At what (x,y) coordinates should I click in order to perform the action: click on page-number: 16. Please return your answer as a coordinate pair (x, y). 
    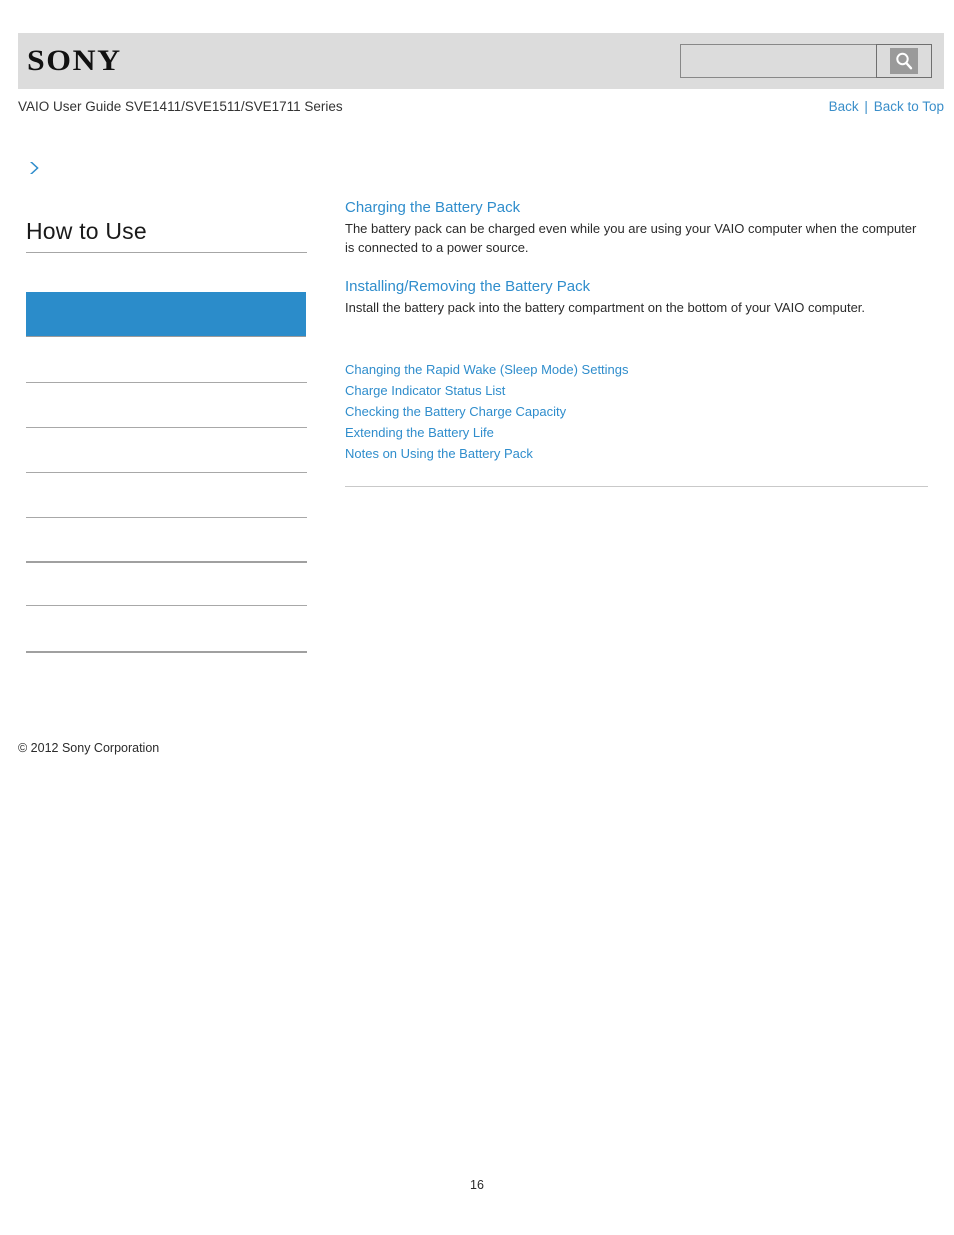
    Looking at the image, I should click on (477, 1185).